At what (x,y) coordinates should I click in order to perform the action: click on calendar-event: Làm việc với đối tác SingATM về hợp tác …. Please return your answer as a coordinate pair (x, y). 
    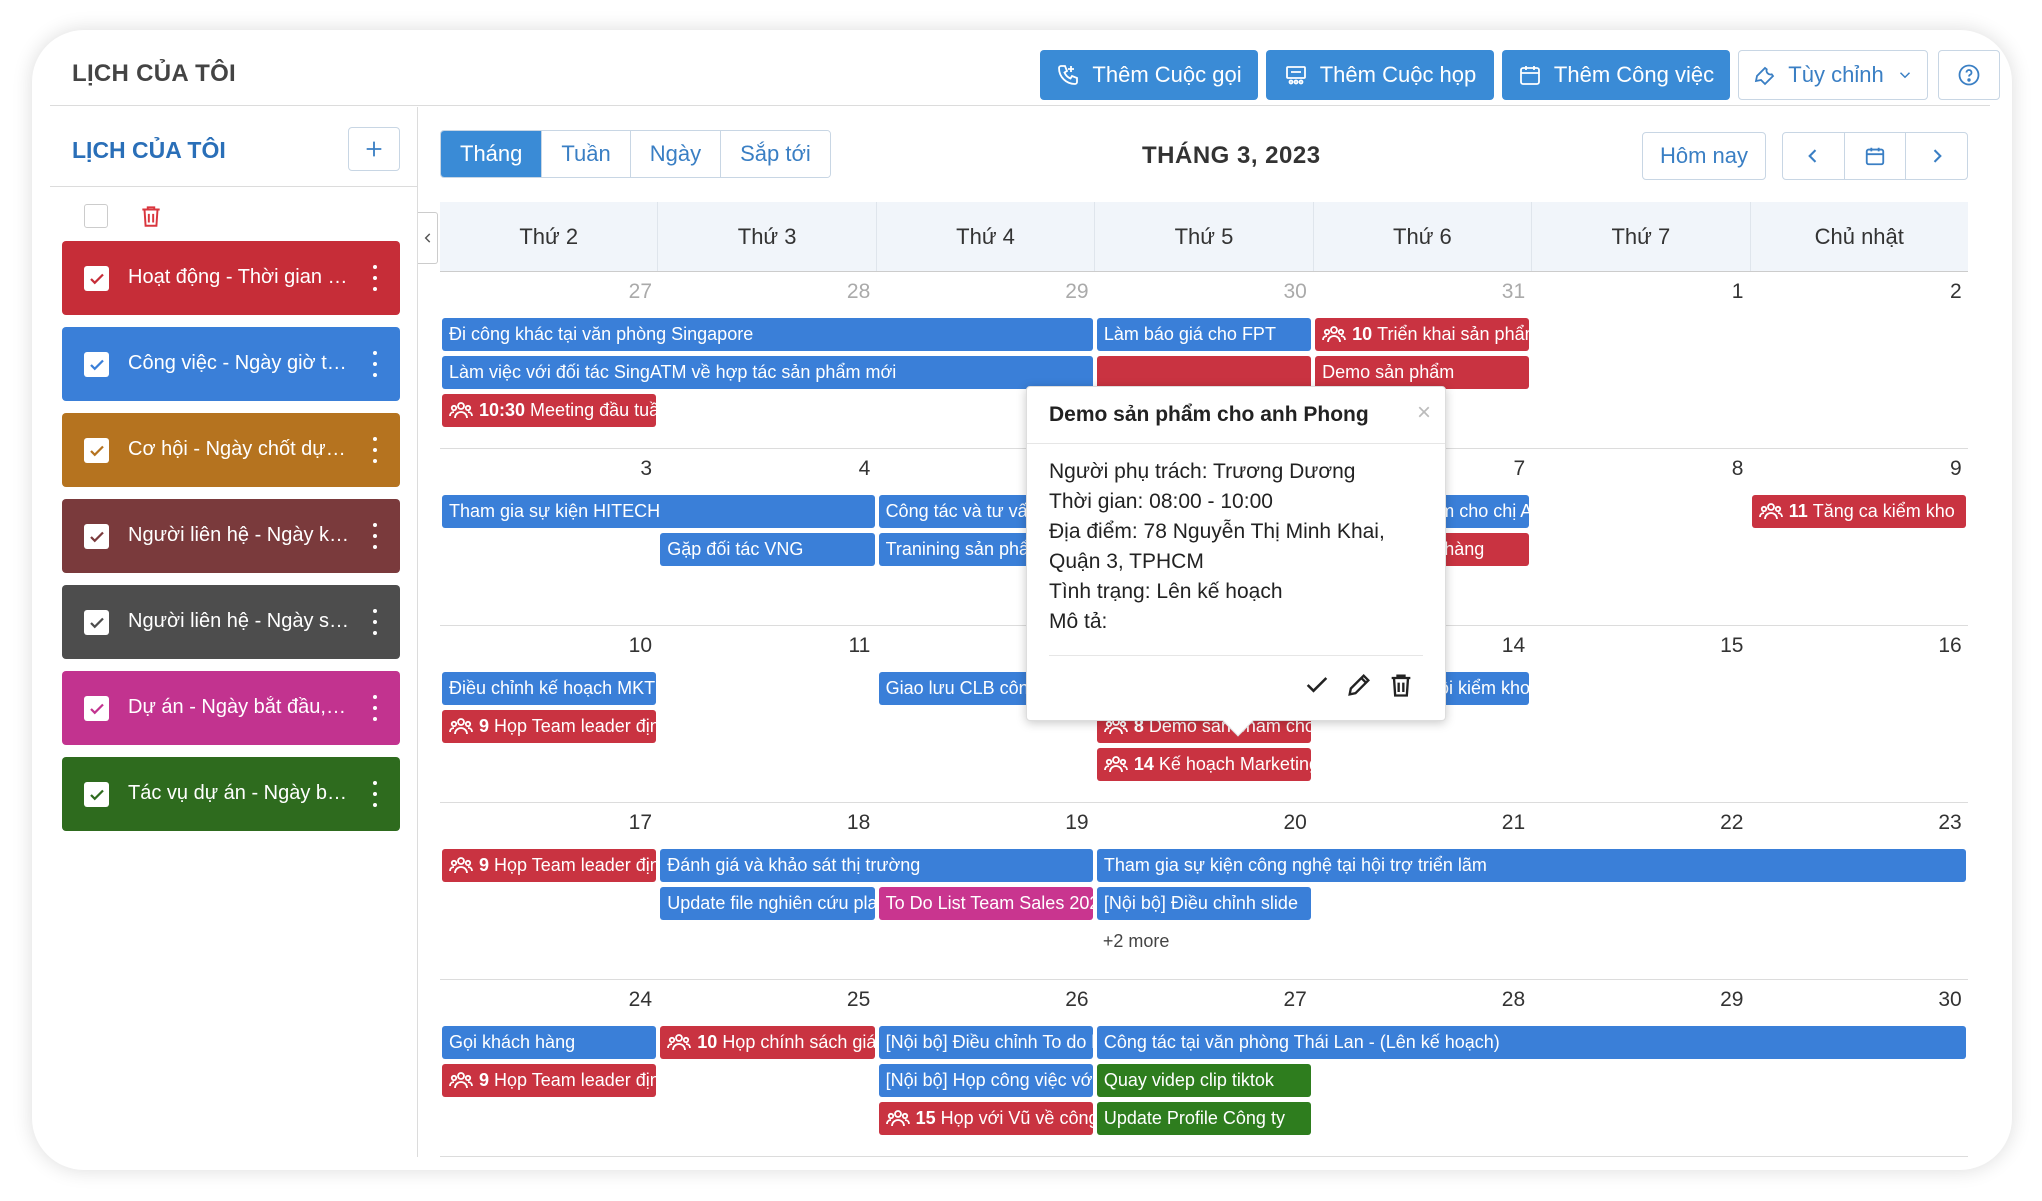
    Looking at the image, I should click on (767, 372).